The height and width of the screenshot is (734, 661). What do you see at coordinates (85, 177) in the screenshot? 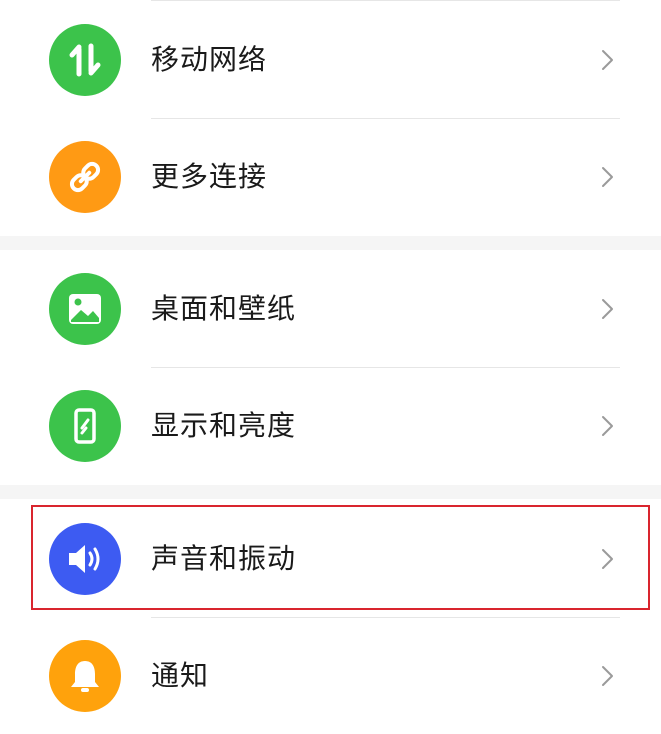
I see `link-icon` at bounding box center [85, 177].